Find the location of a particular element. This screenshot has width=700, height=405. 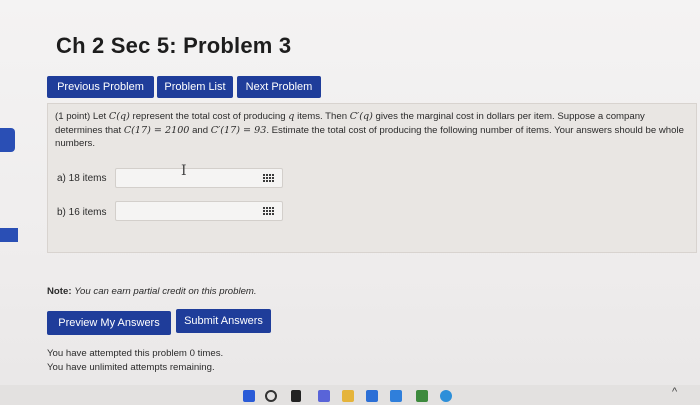

chevron-up-icon: ^ is located at coordinates (678, 392).